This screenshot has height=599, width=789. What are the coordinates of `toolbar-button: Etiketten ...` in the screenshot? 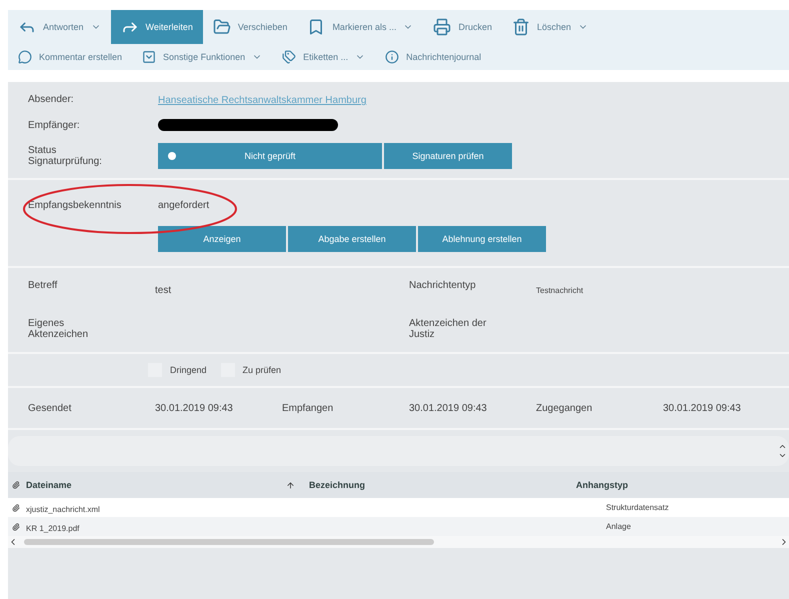 It's located at (324, 57).